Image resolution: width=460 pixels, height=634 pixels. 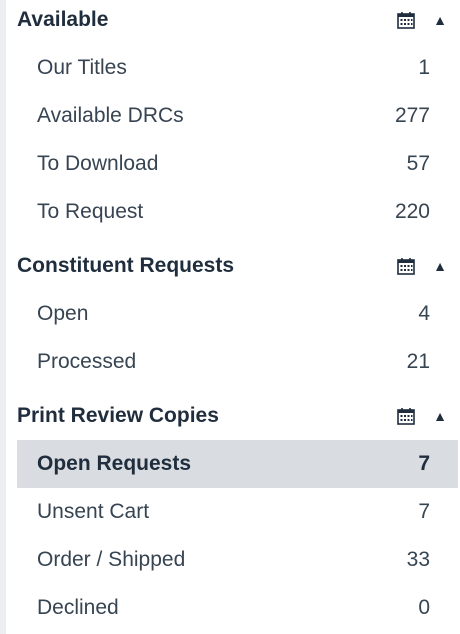 What do you see at coordinates (424, 313) in the screenshot?
I see `item-count: 4` at bounding box center [424, 313].